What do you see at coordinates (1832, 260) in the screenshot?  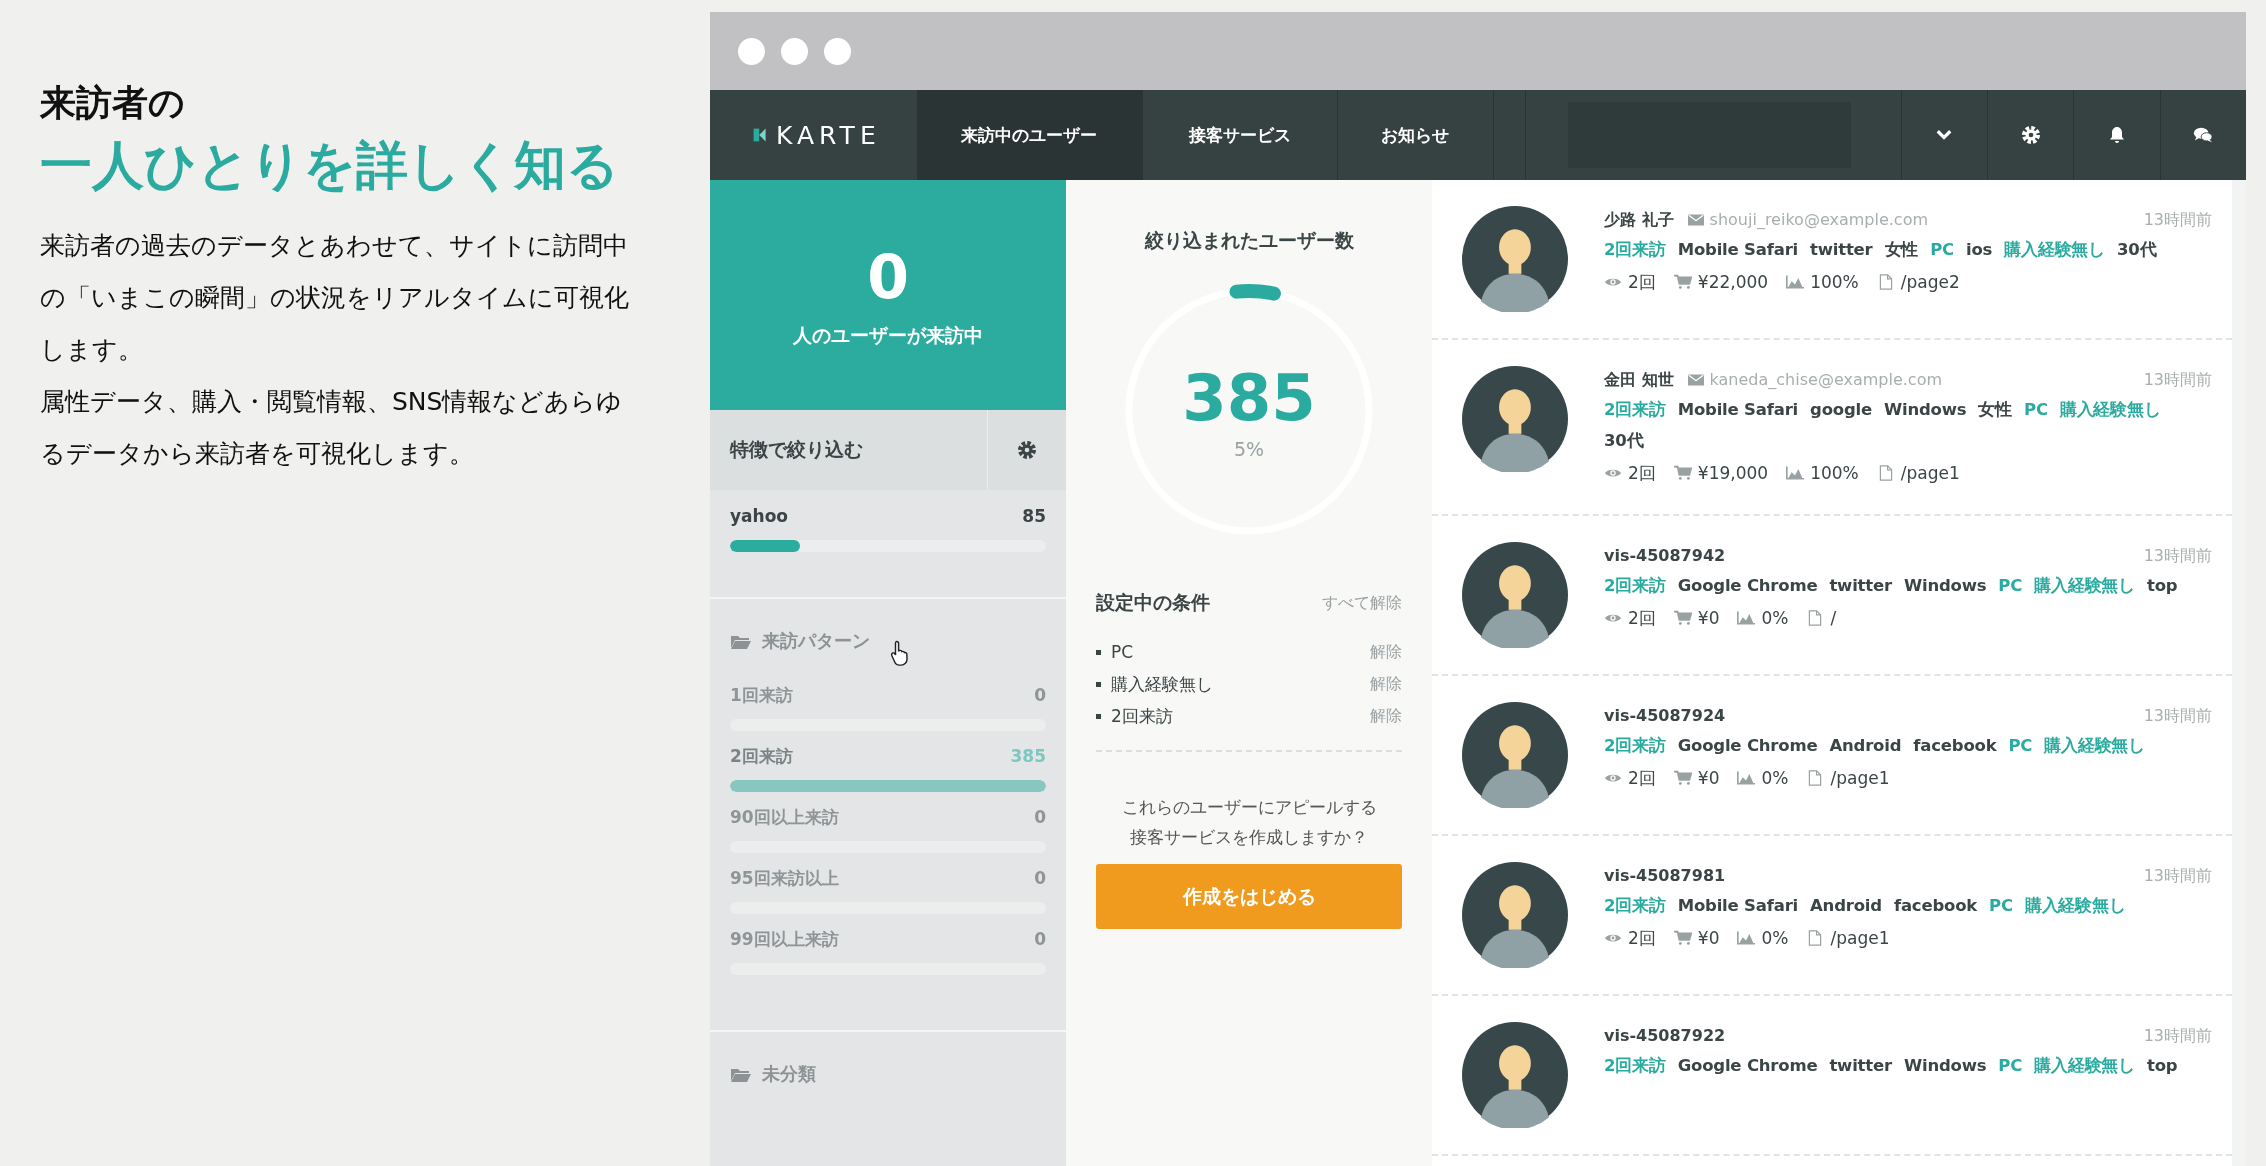 I see `user-row: 少路 礼子 shouji_reiko@example.com 13時間前 2回来訪 Mobile Safari twitter 女性 PC ios 購入経験無し 30代 2回 ¥22,000 100% /page2` at bounding box center [1832, 260].